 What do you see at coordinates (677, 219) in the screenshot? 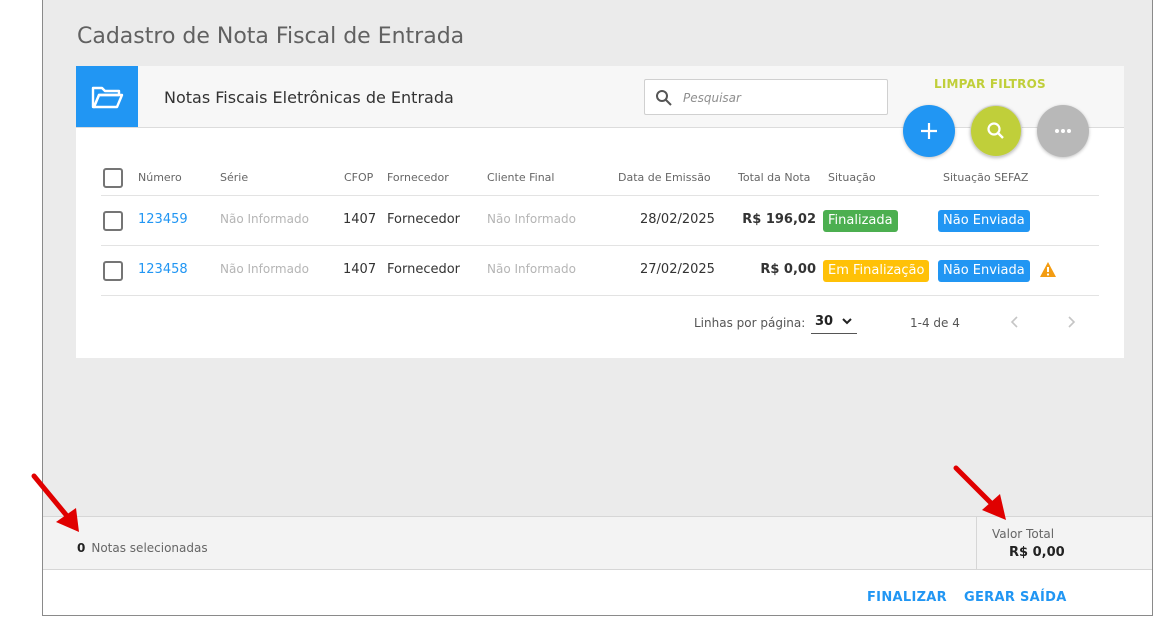
I see `issue-date-cell: 28/02/2025` at bounding box center [677, 219].